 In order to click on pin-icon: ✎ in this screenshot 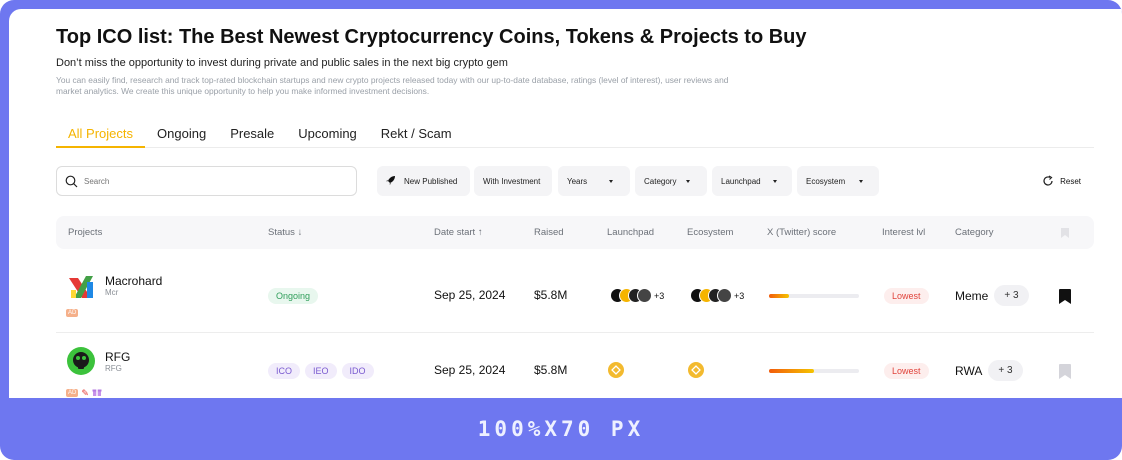, I will do `click(85, 392)`.